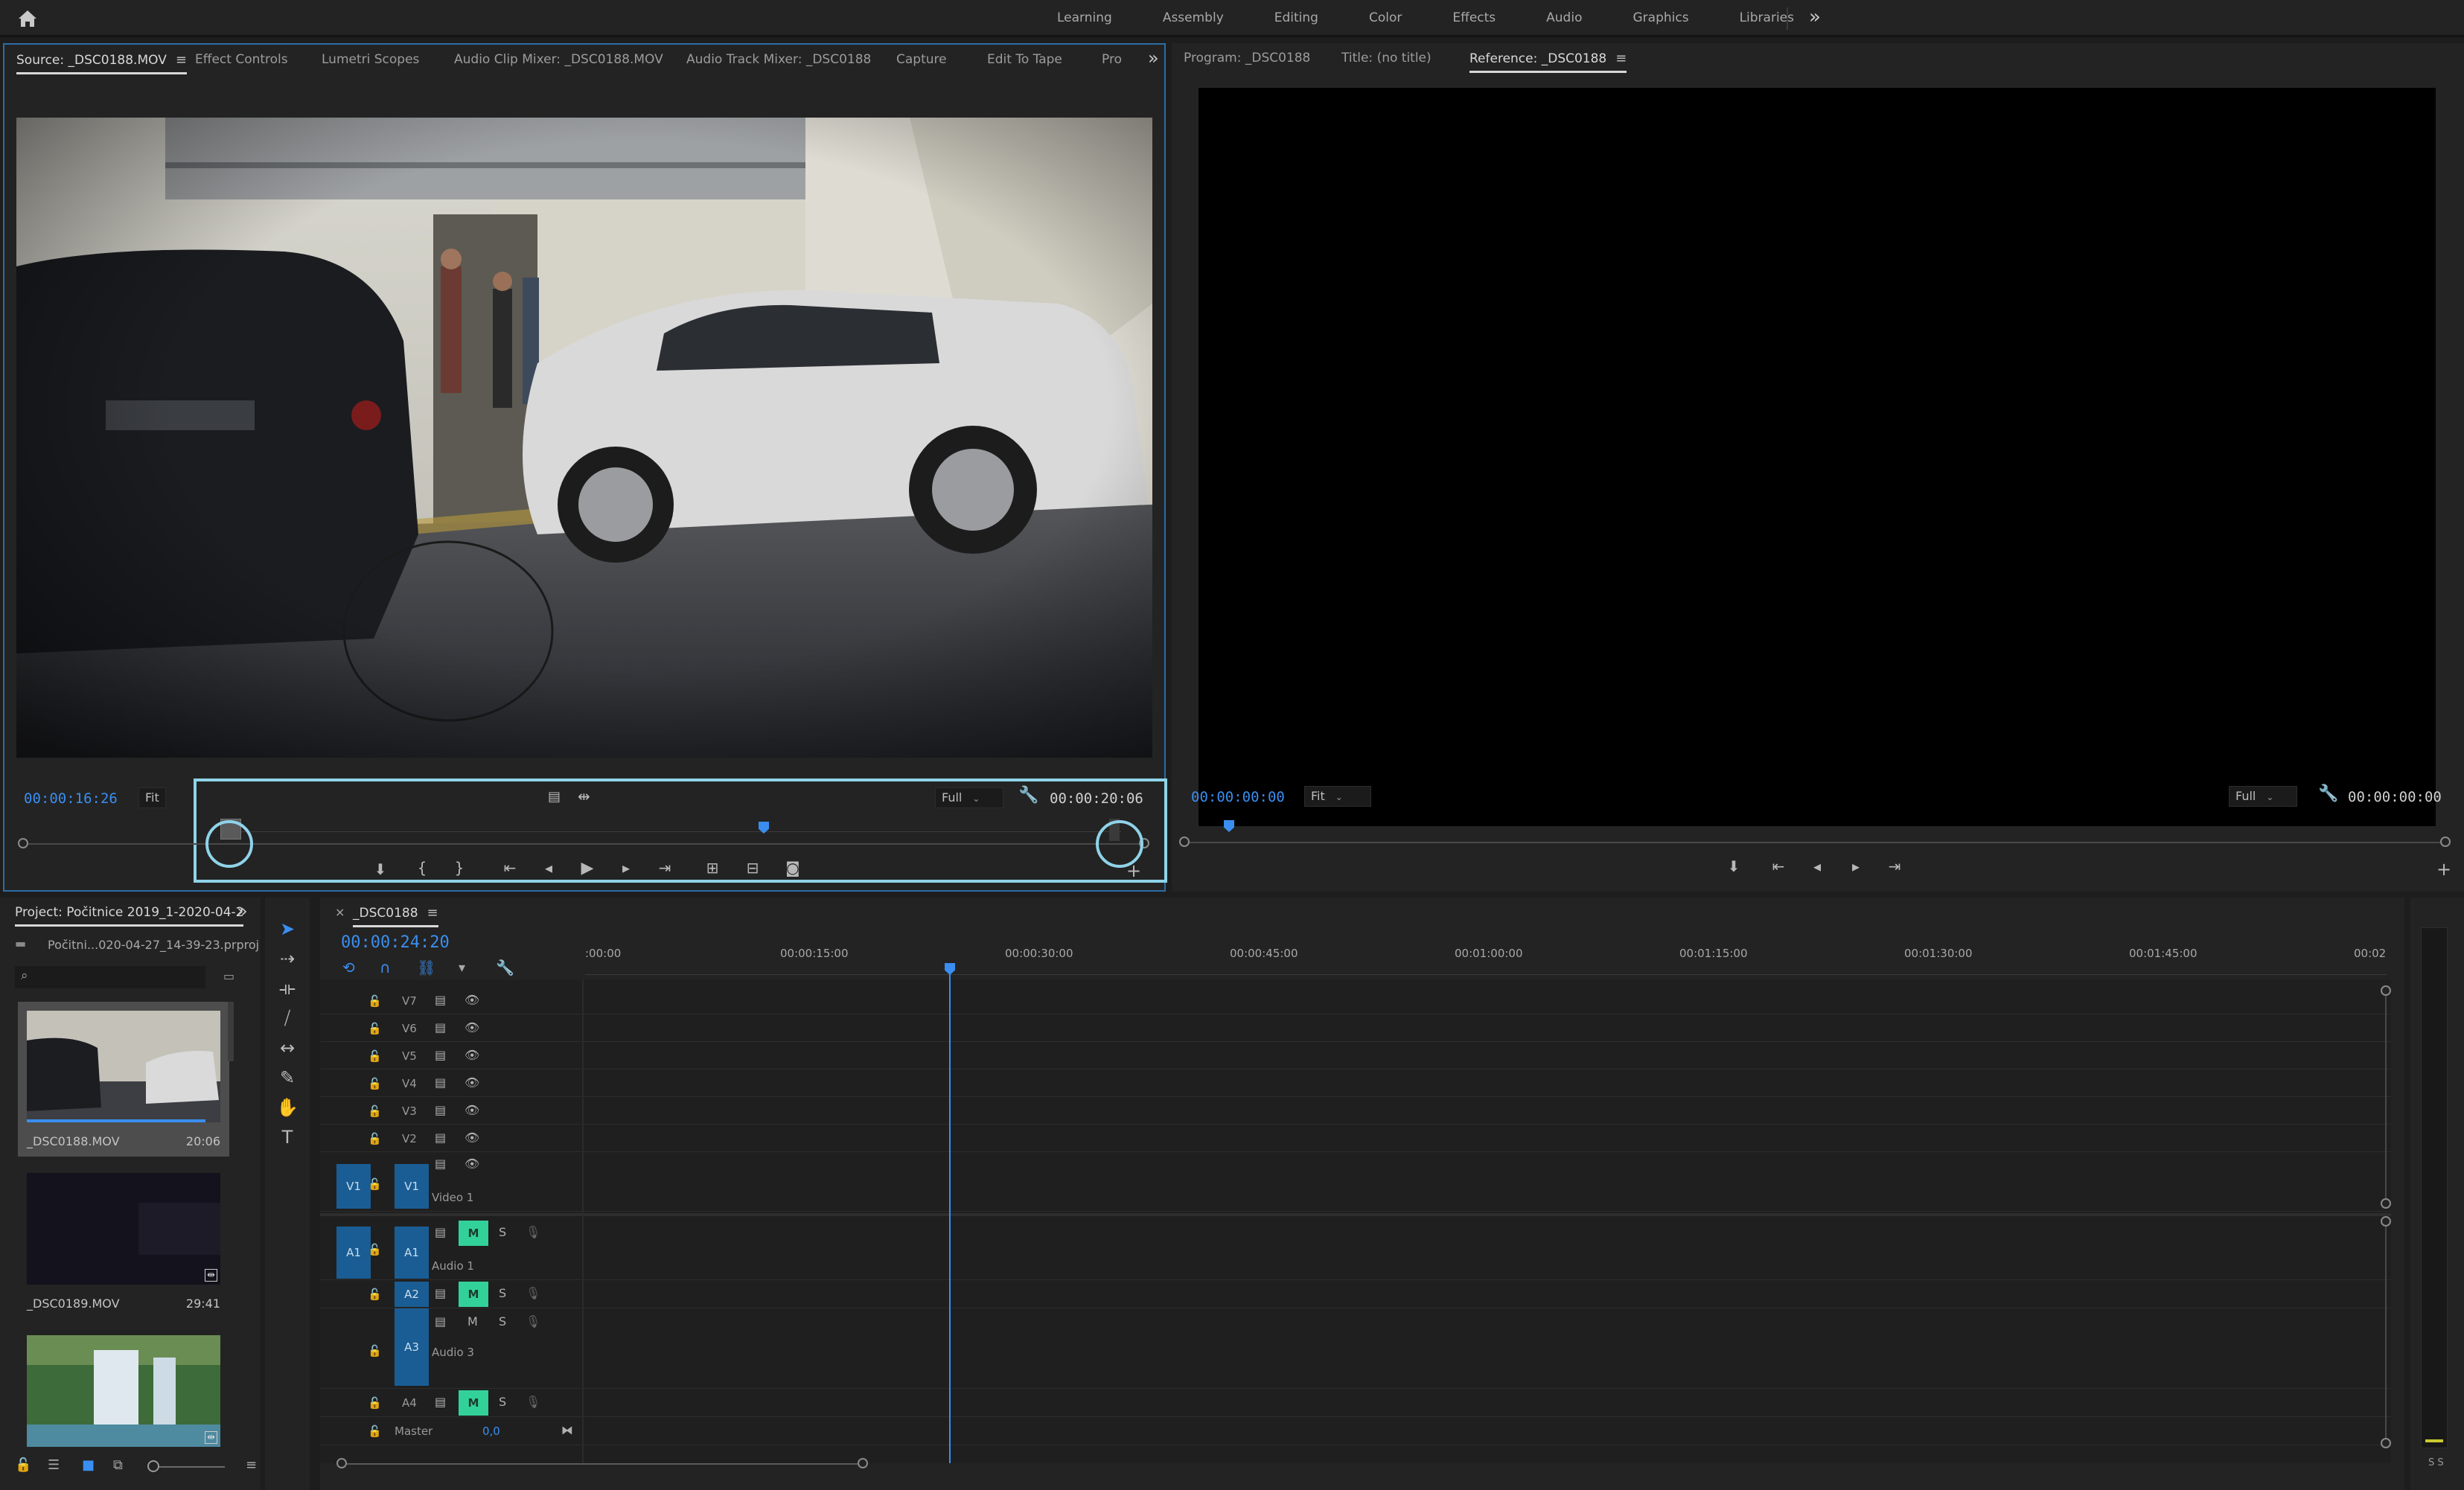 The height and width of the screenshot is (1490, 2464). Describe the element at coordinates (1154, 58) in the screenshot. I see `more-tabs-icon: »` at that location.